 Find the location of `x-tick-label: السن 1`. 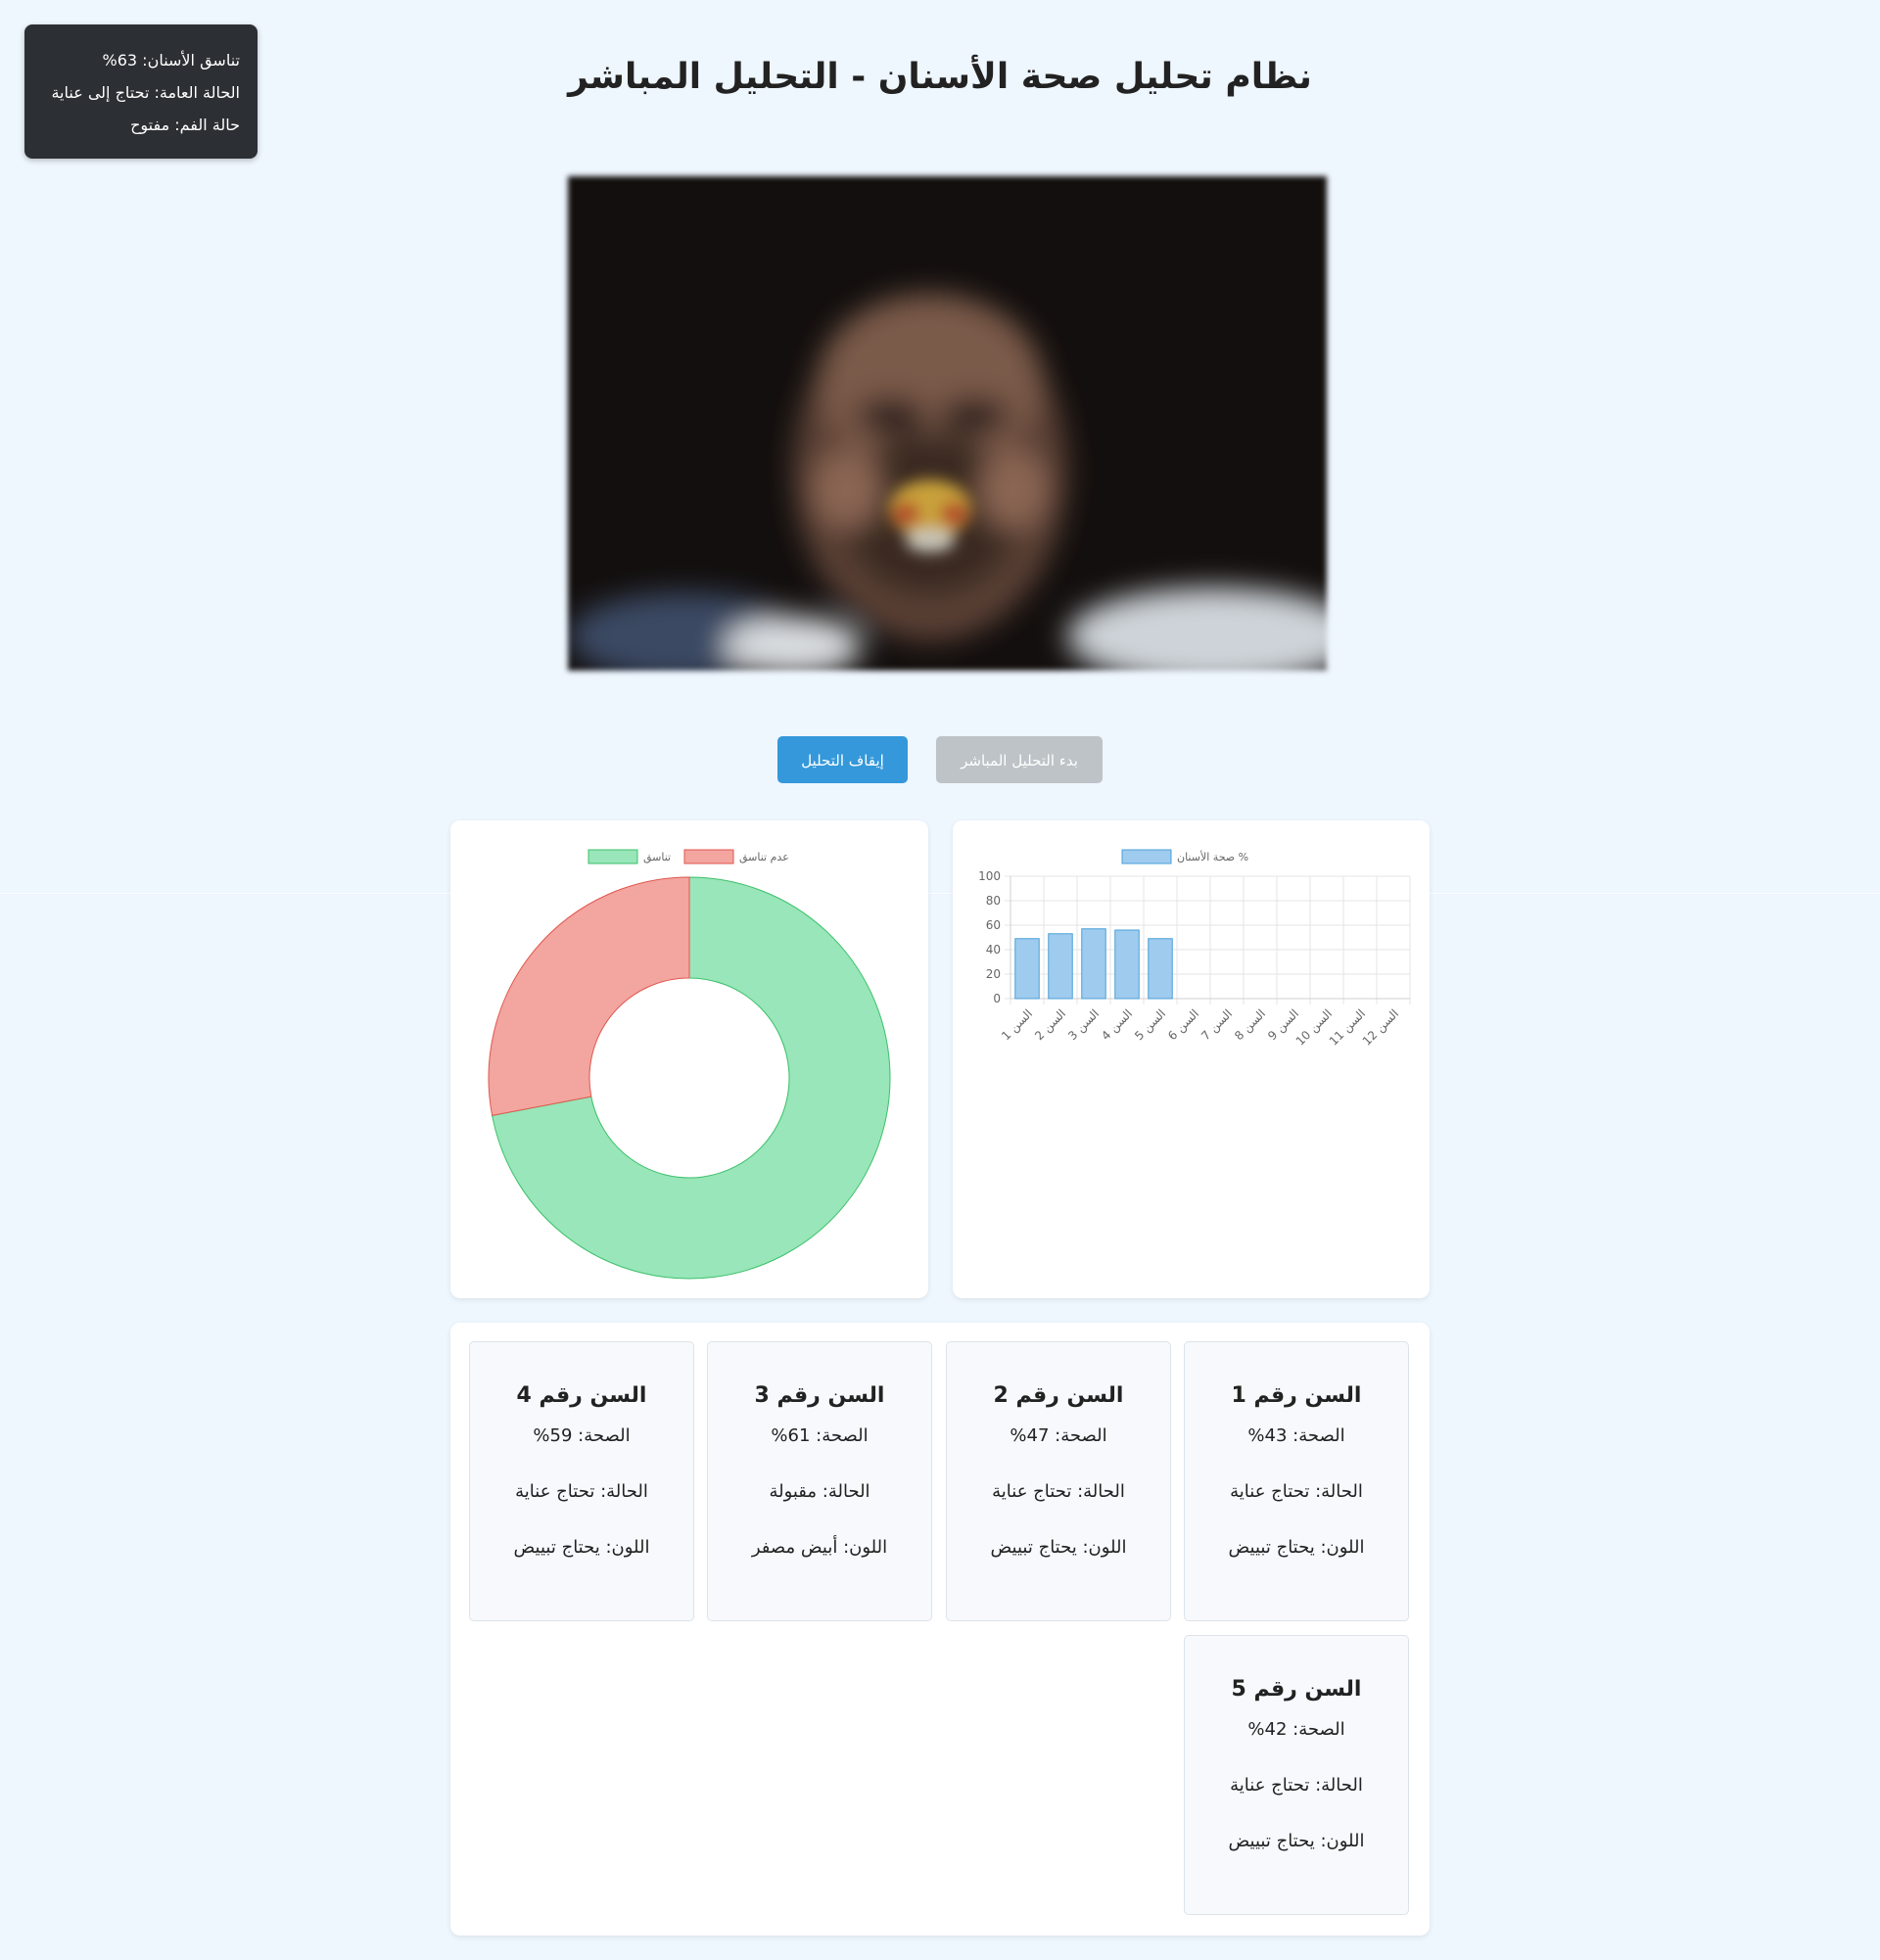

x-tick-label: السن 1 is located at coordinates (1017, 1025).